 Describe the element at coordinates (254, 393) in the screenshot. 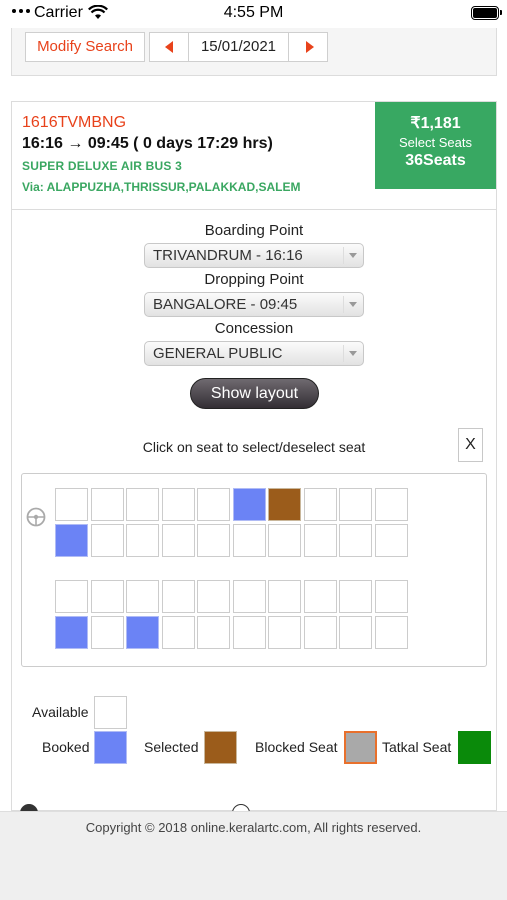

I see `show-layout-button: Show layout` at that location.